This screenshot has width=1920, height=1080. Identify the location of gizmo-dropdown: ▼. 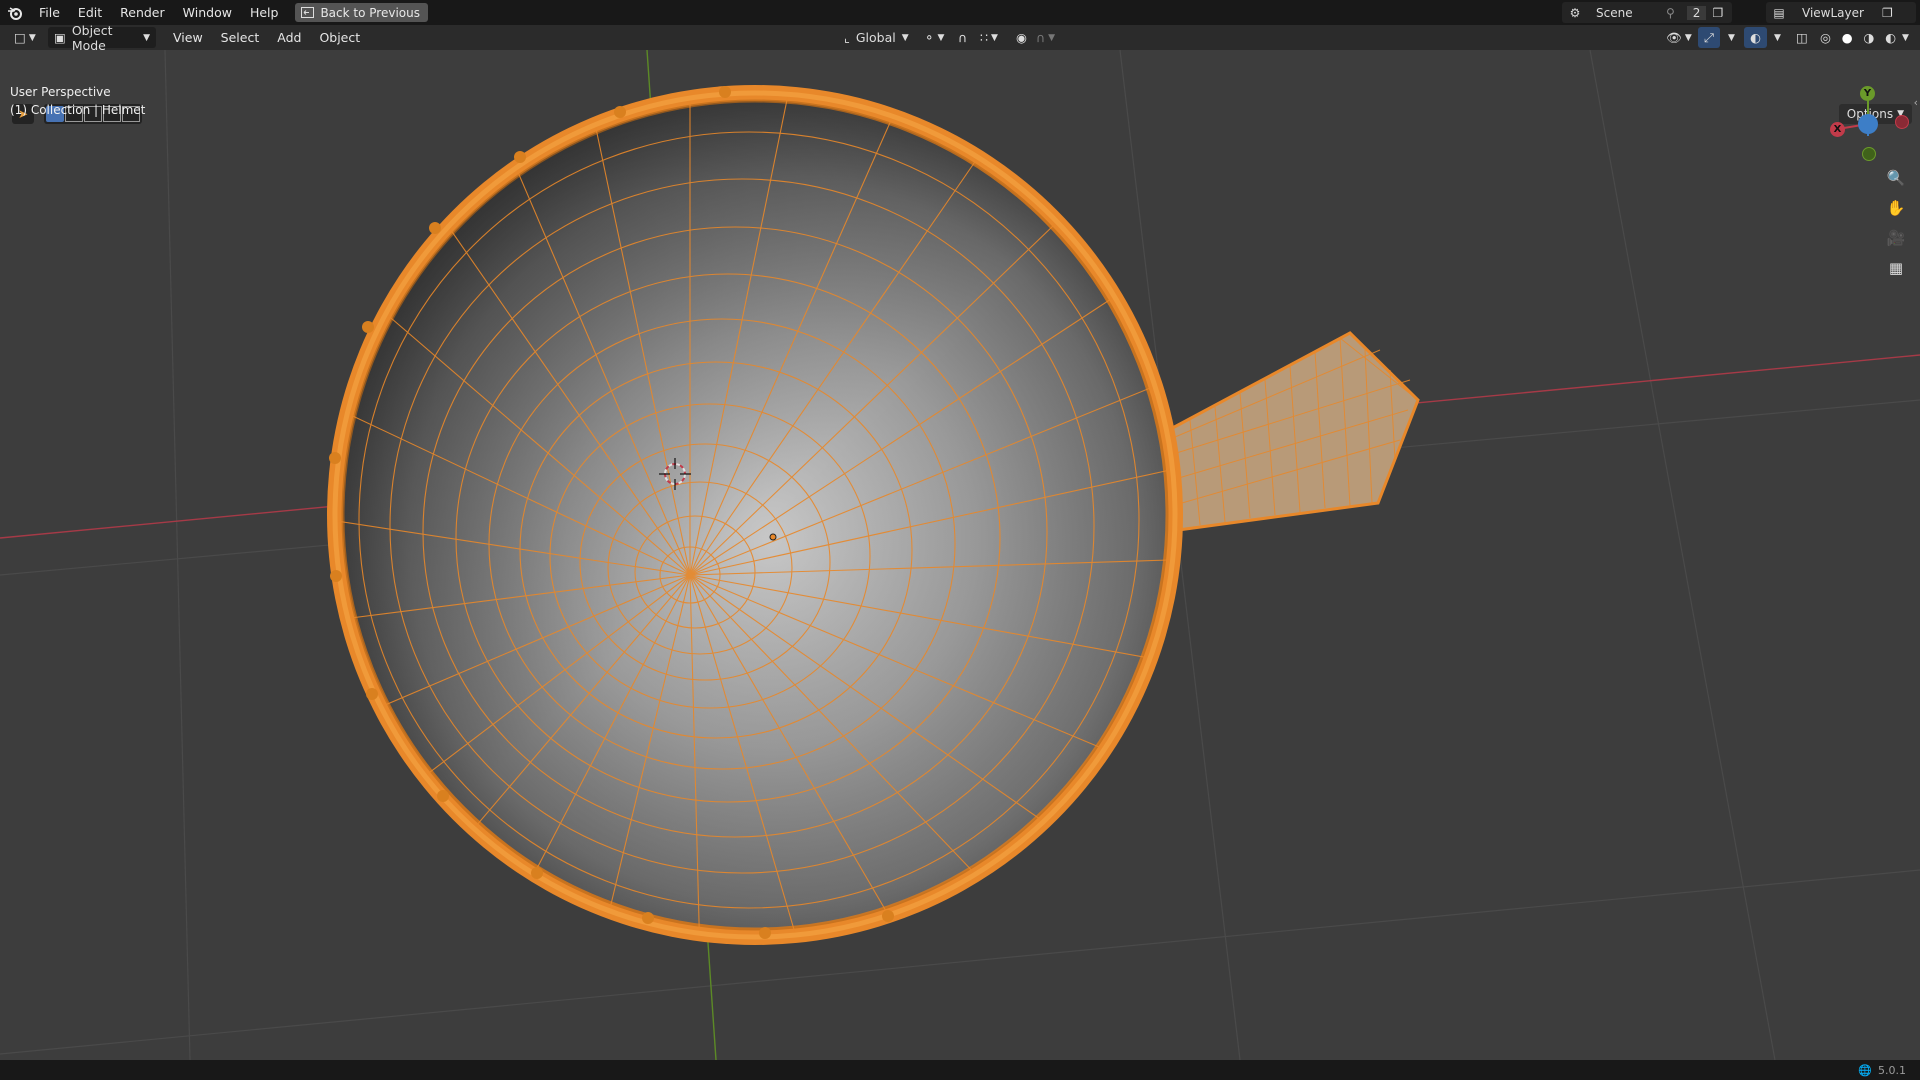
(1731, 37).